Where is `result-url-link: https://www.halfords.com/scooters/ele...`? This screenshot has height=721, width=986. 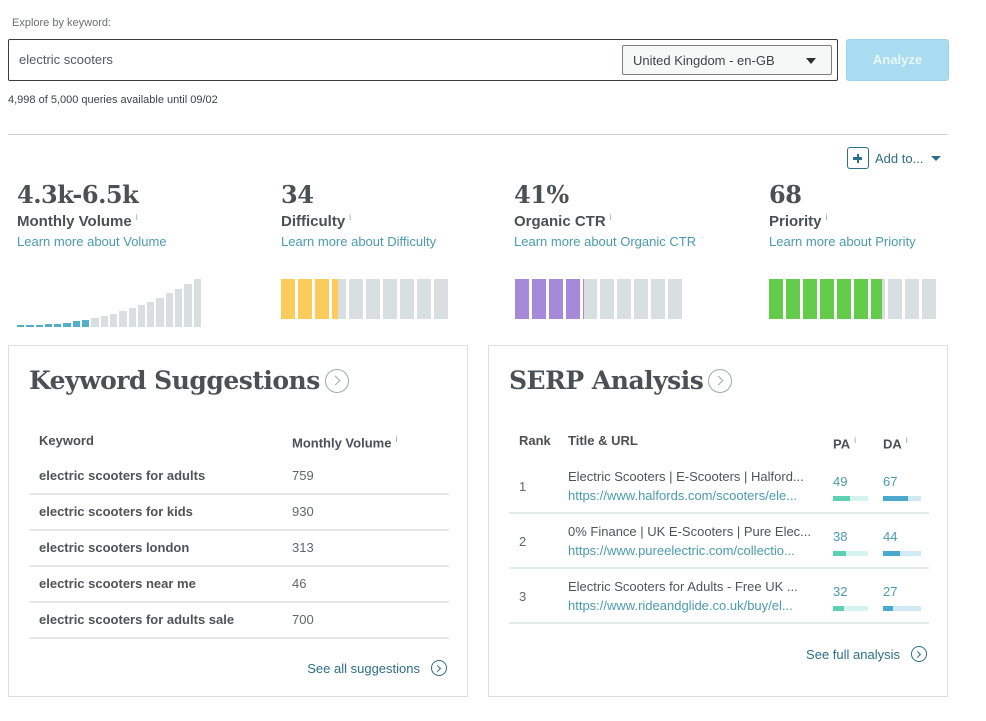
result-url-link: https://www.halfords.com/scooters/ele... is located at coordinates (682, 495).